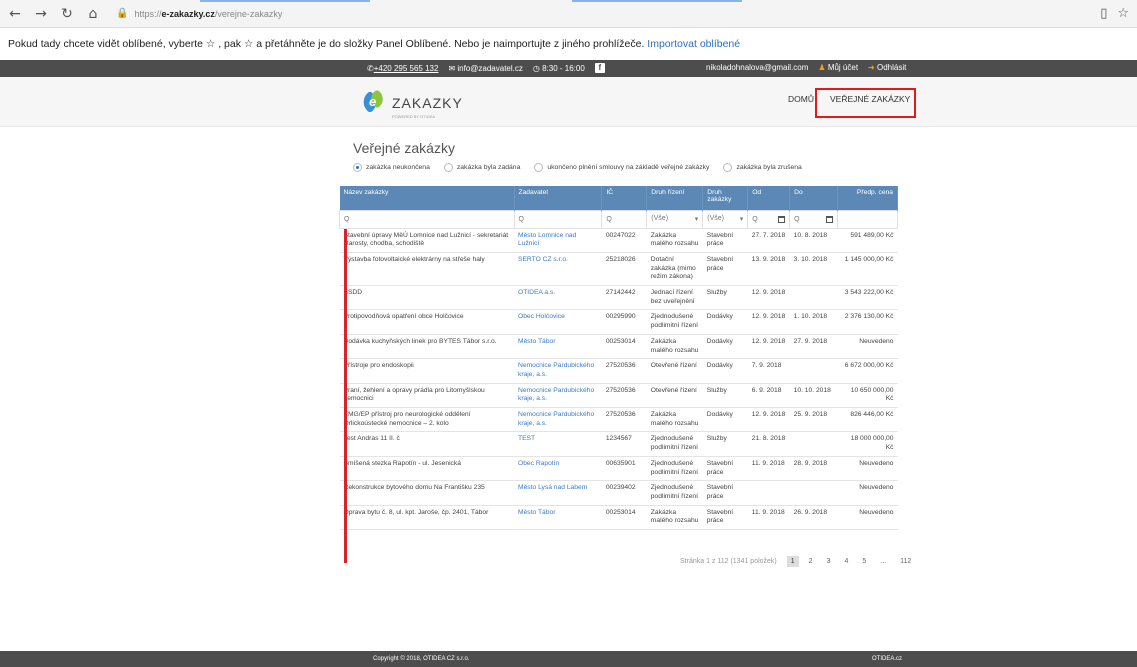  I want to click on cell-procedure: Zakázka malého rozsahu, so click(674, 518).